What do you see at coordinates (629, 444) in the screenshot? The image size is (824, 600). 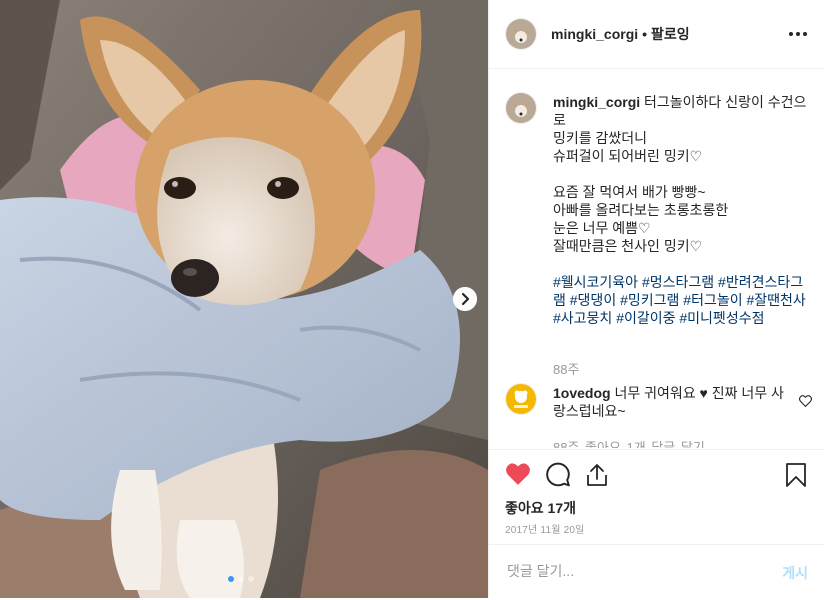 I see `comment-meta: 88주 좋아요 1개 답글 달기` at bounding box center [629, 444].